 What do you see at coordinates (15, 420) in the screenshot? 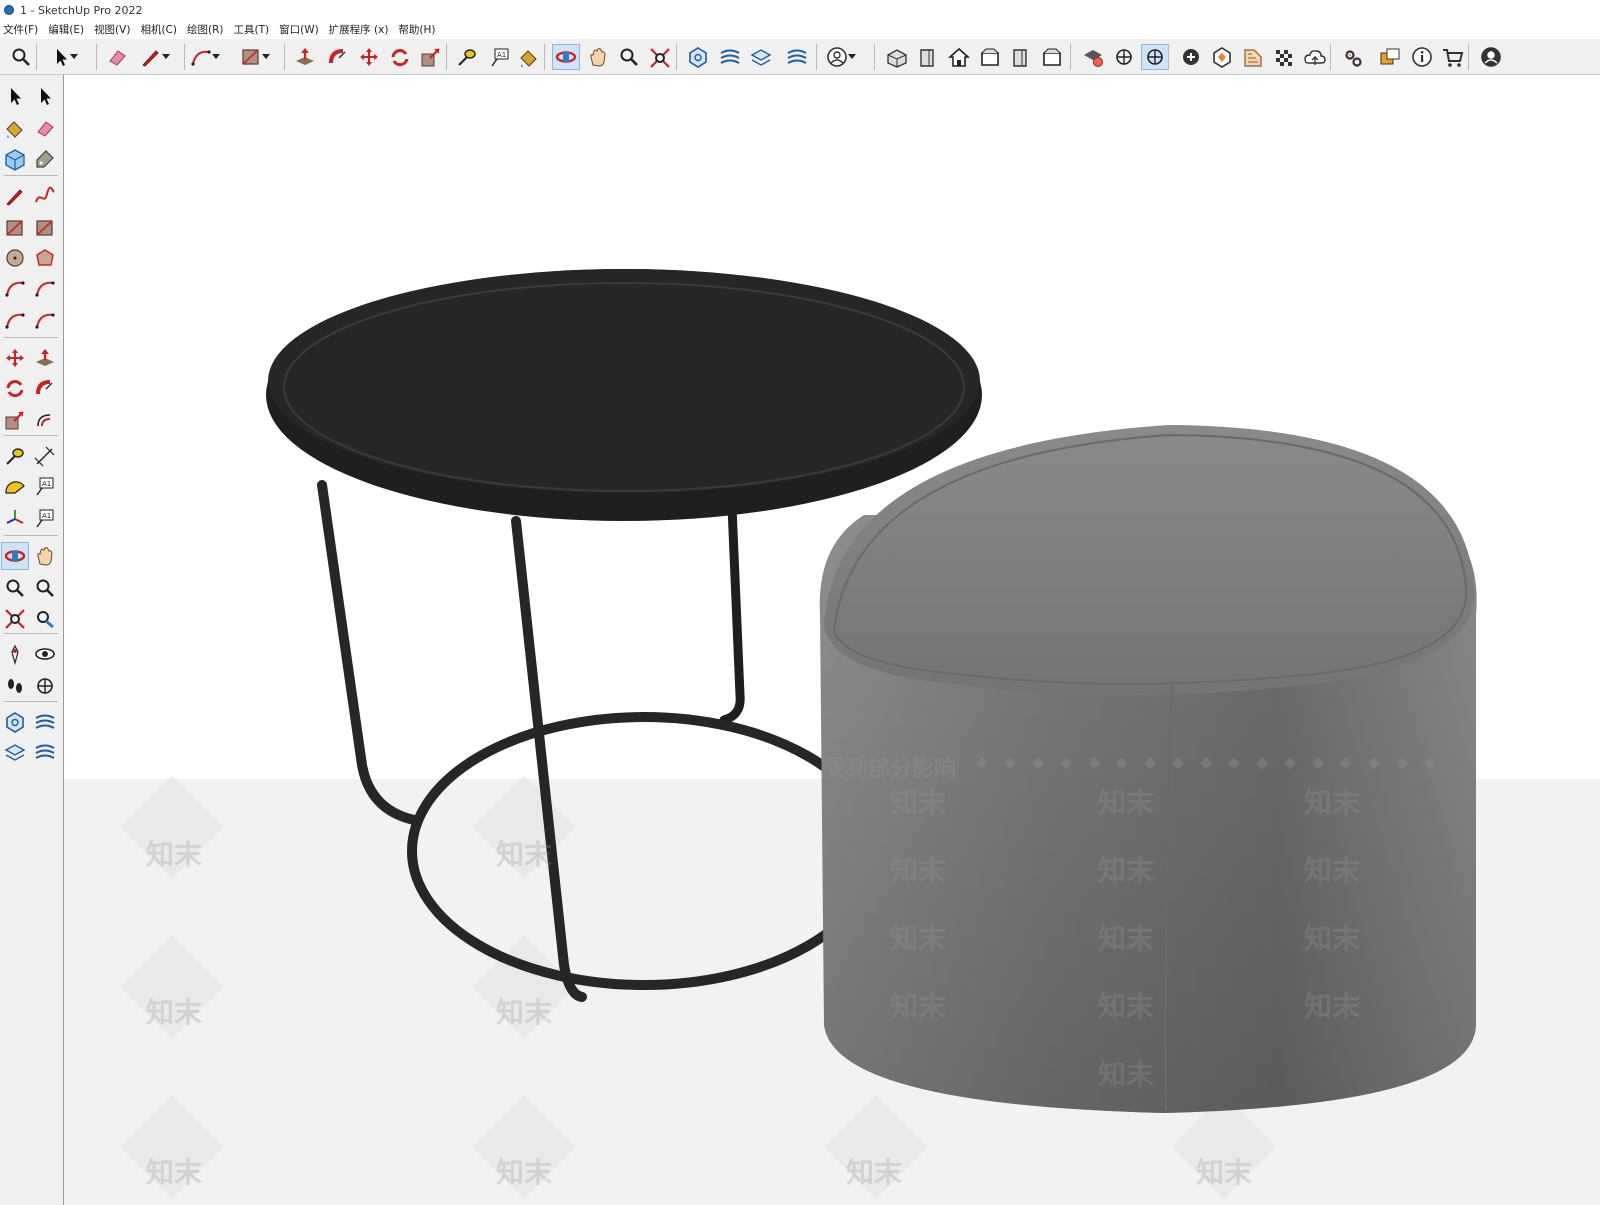
I see `scale-tool-button` at bounding box center [15, 420].